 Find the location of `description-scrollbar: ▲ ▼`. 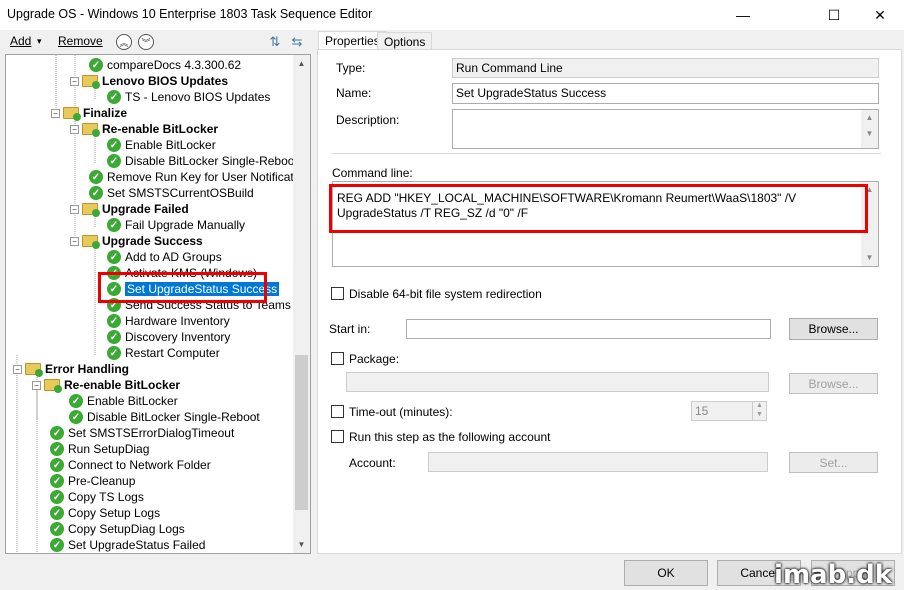

description-scrollbar: ▲ ▼ is located at coordinates (869, 129).